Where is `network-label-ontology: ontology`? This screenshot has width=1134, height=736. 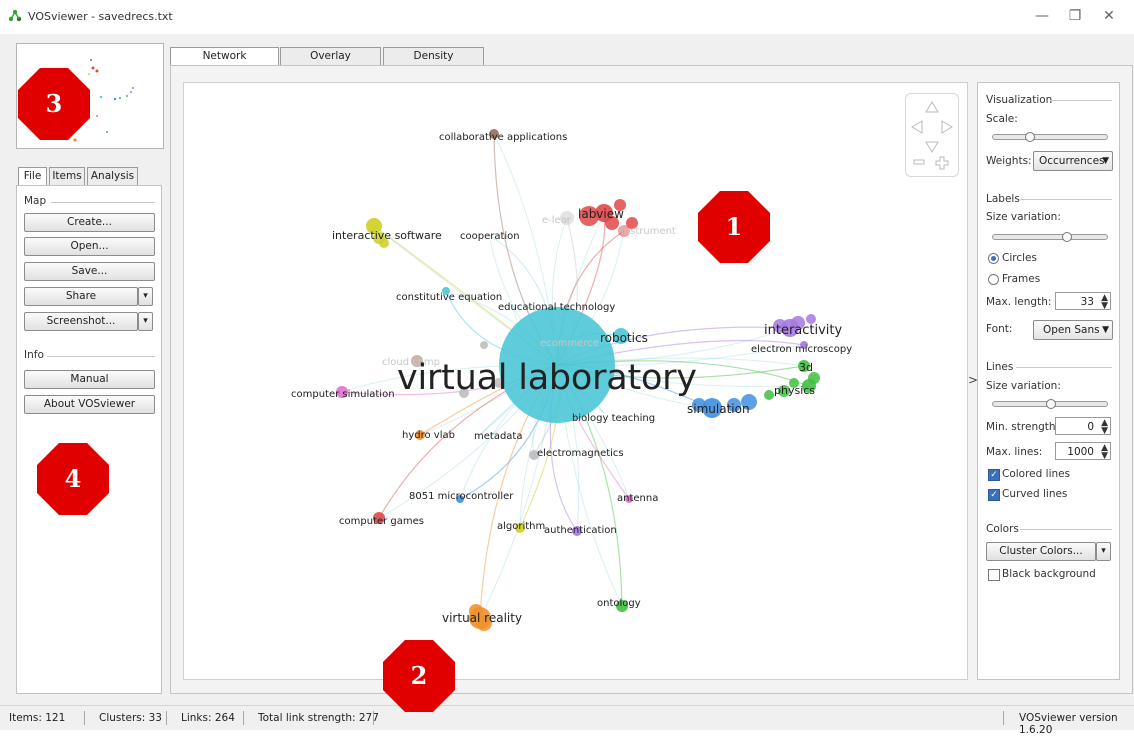
network-label-ontology: ontology is located at coordinates (619, 603).